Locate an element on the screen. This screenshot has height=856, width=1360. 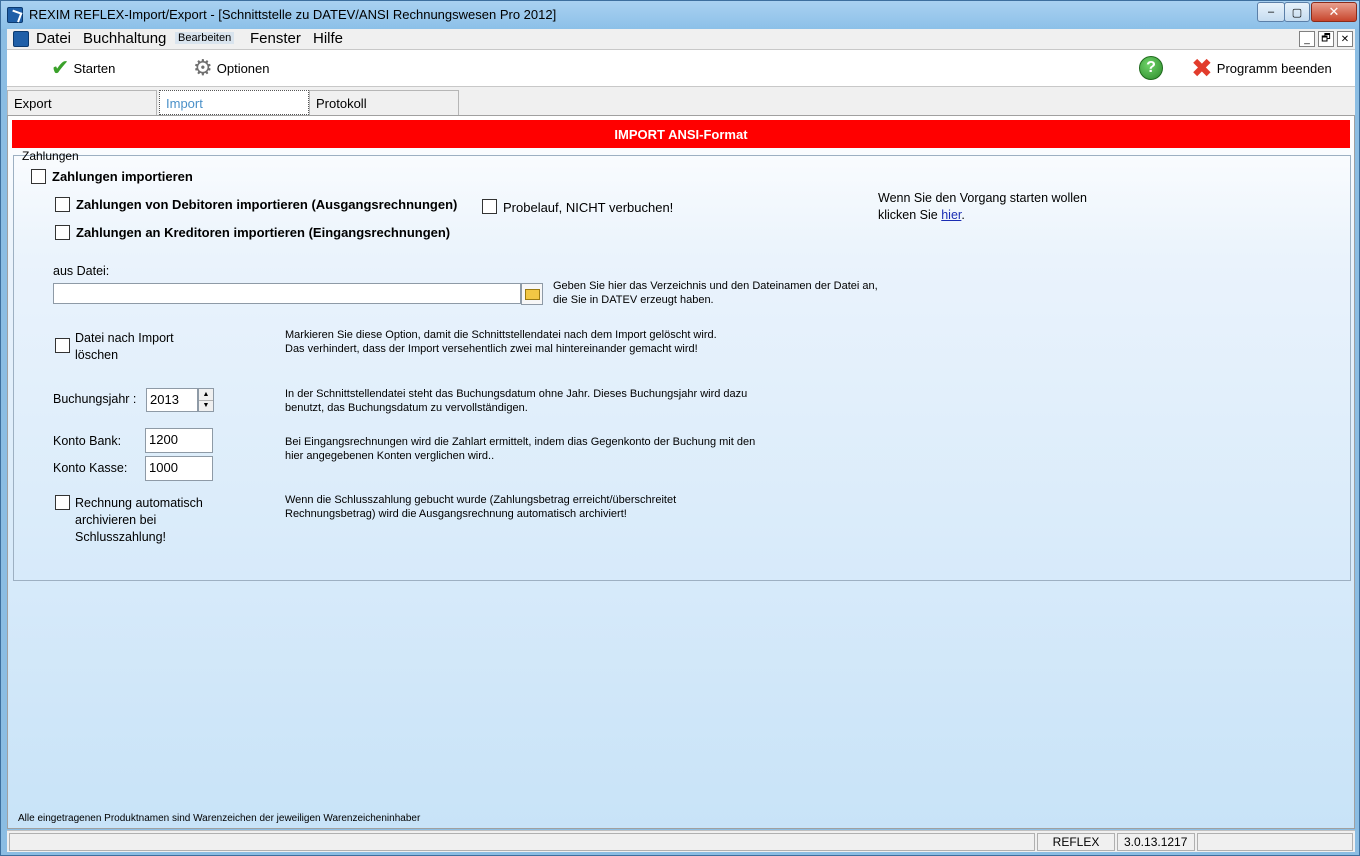
delete-after-import-label-line2: löschen is located at coordinates (96, 355).